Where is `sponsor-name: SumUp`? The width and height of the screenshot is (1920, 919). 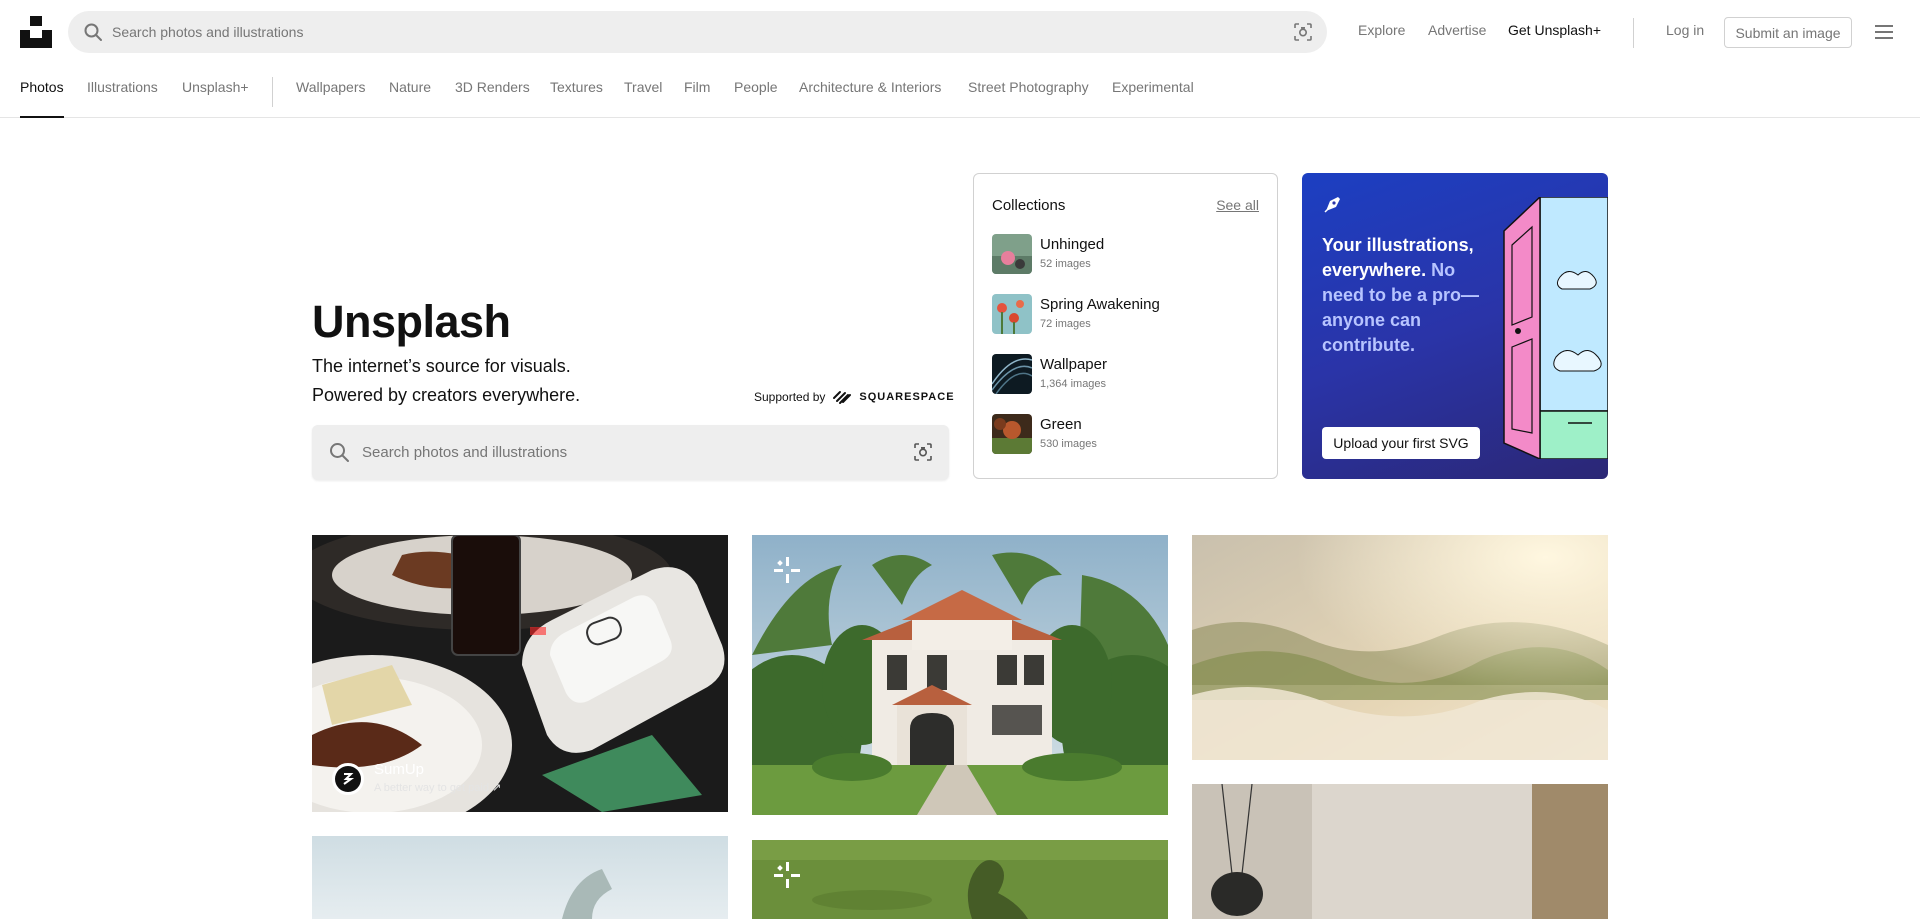 sponsor-name: SumUp is located at coordinates (399, 769).